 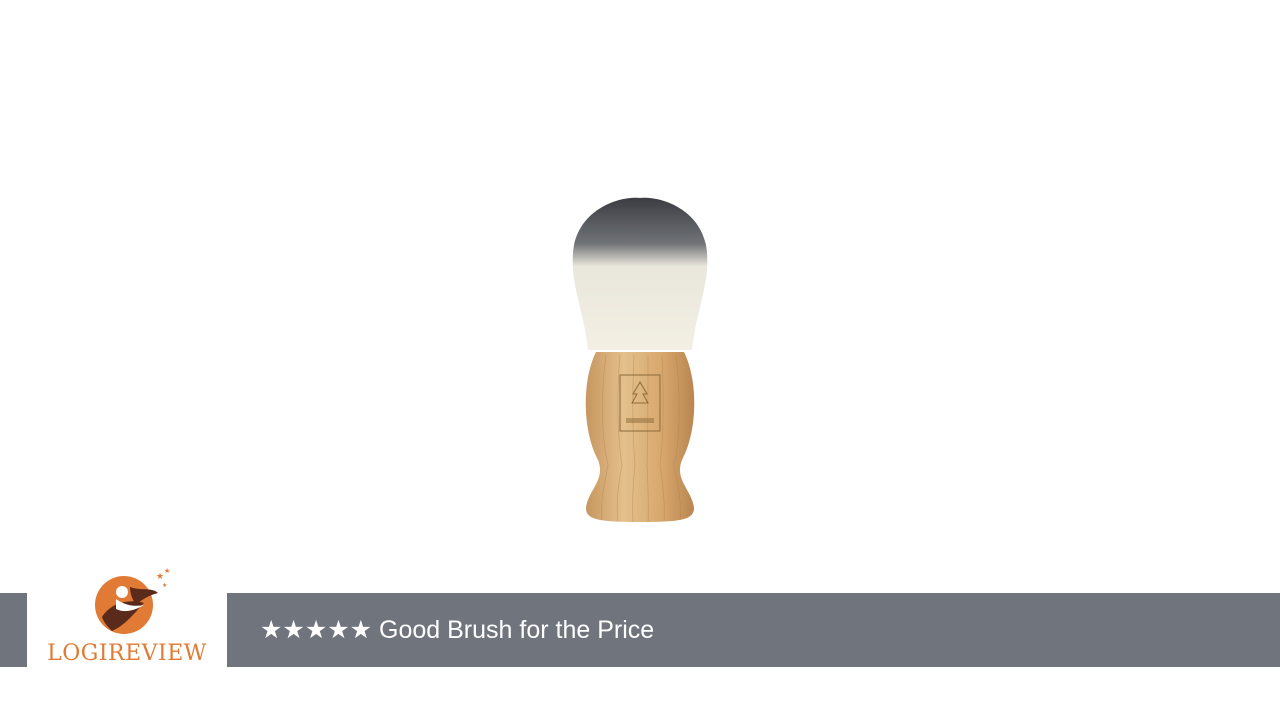 I want to click on logo: ★ ★ ★ LOGIREVIEW, so click(x=127, y=620).